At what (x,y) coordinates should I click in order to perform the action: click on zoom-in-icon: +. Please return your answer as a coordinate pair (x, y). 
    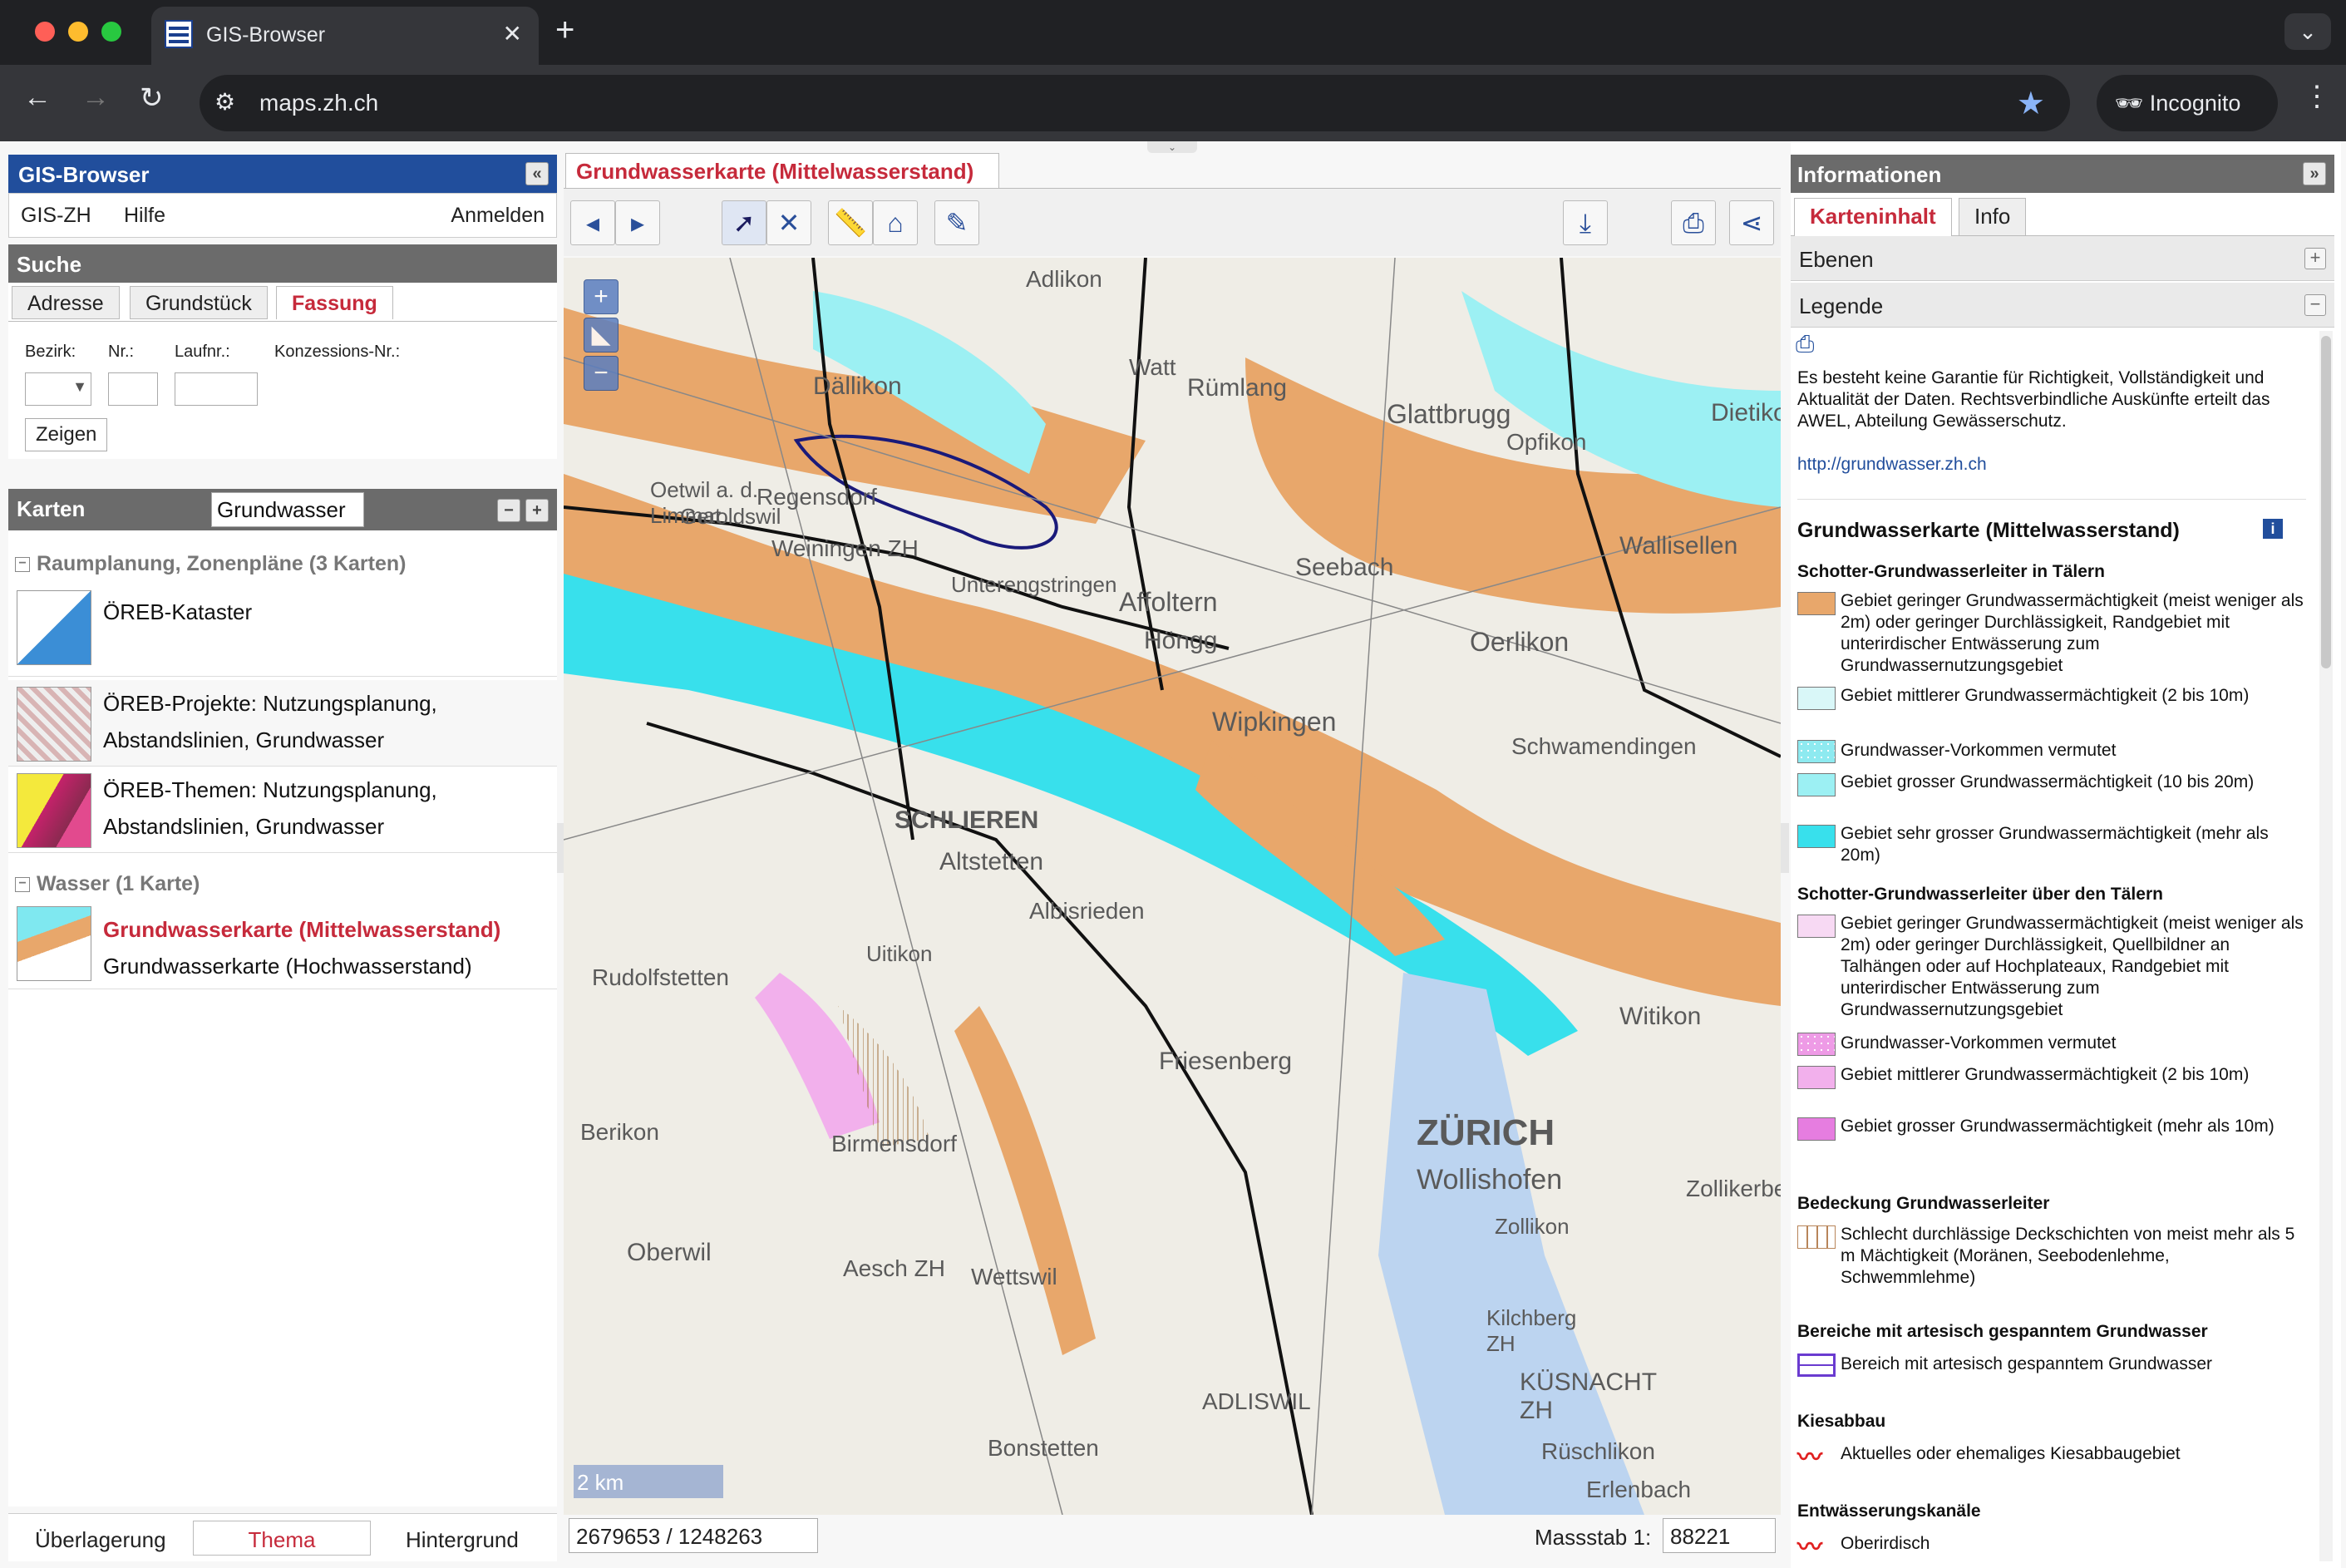
    Looking at the image, I should click on (601, 296).